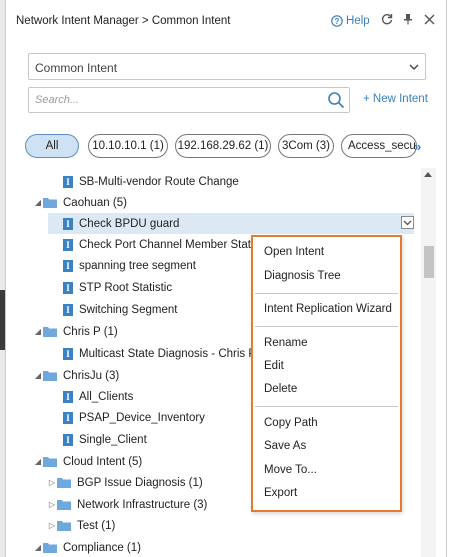 Image resolution: width=453 pixels, height=557 pixels. I want to click on menu-item-delete: Delete, so click(280, 389).